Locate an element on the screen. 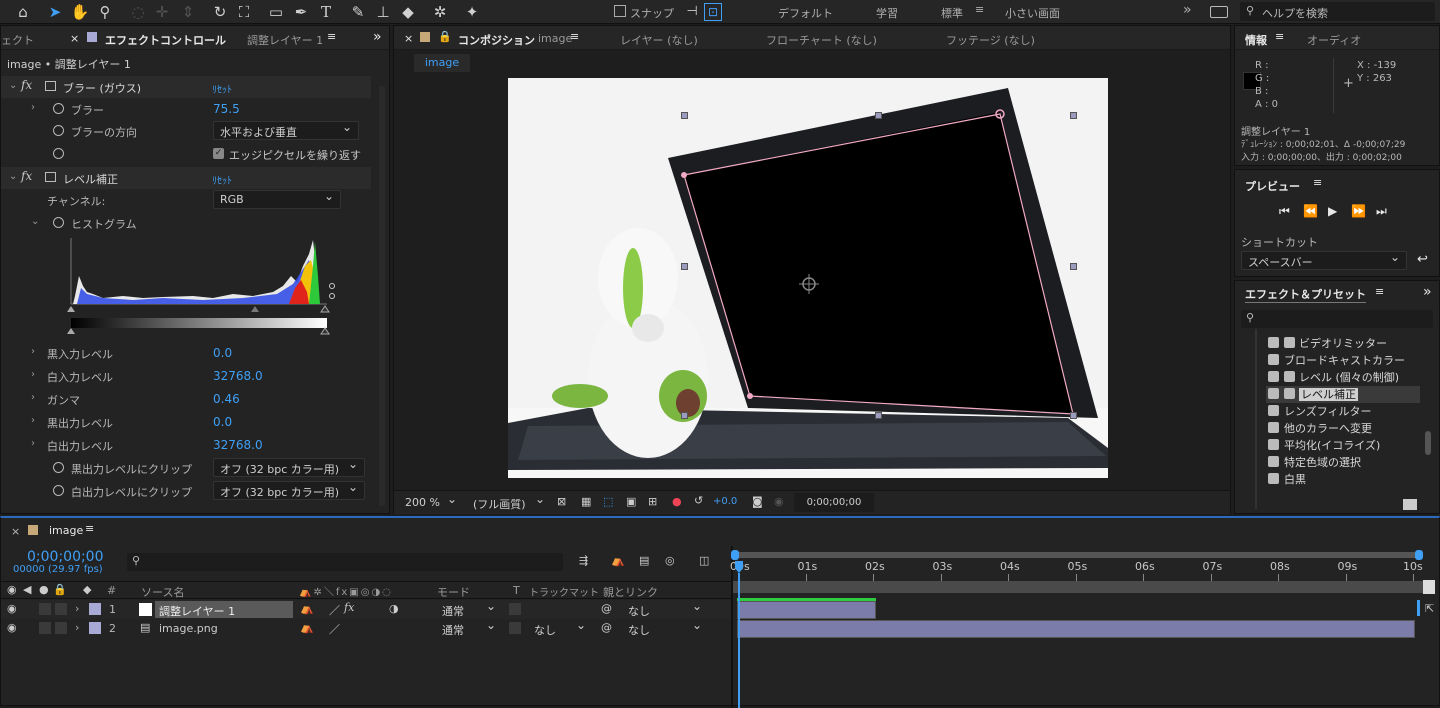  layer-name: 調整レイヤー 1 is located at coordinates (224, 609).